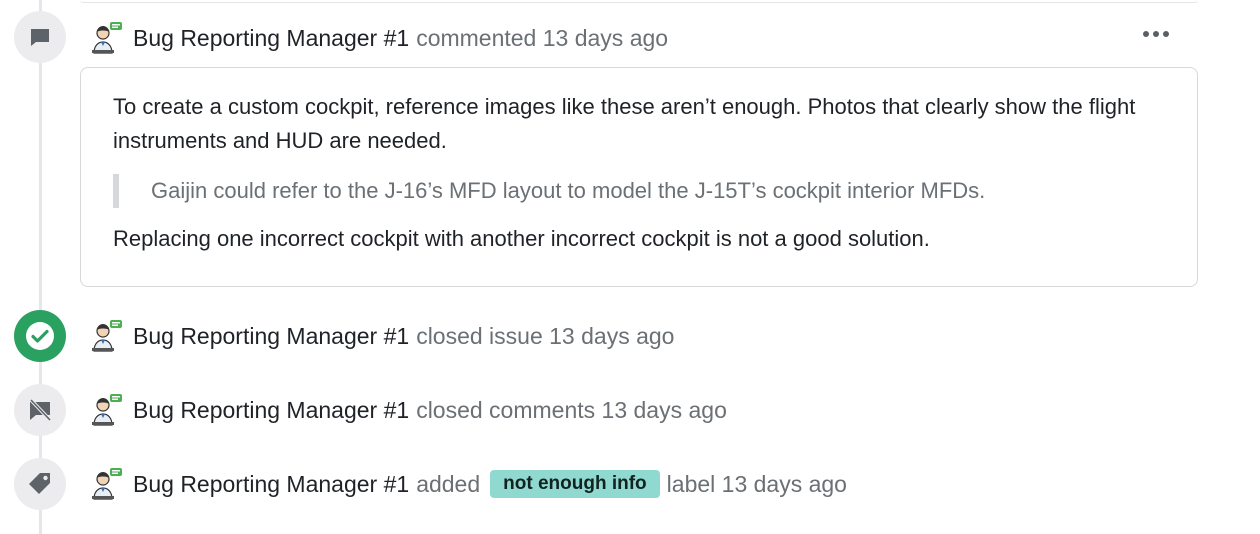 The image size is (1260, 534). I want to click on label-chip: not enough info, so click(575, 484).